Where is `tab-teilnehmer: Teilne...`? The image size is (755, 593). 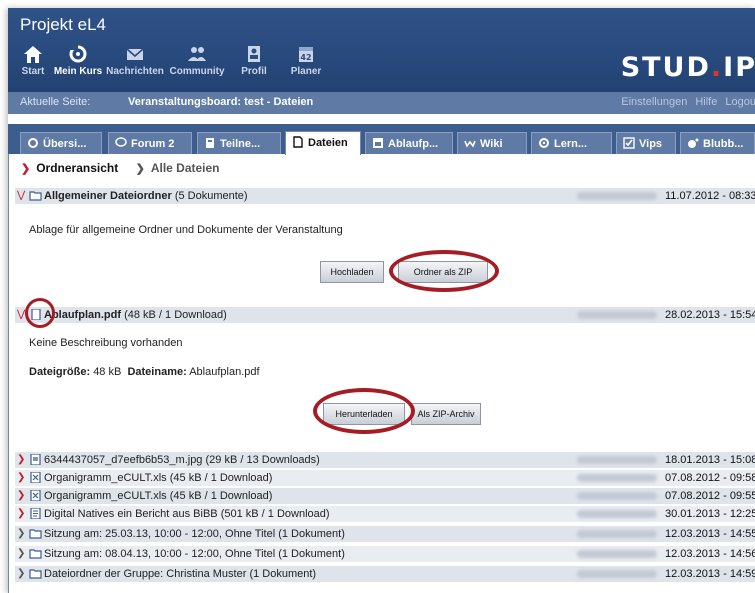 tab-teilnehmer: Teilne... is located at coordinates (239, 143).